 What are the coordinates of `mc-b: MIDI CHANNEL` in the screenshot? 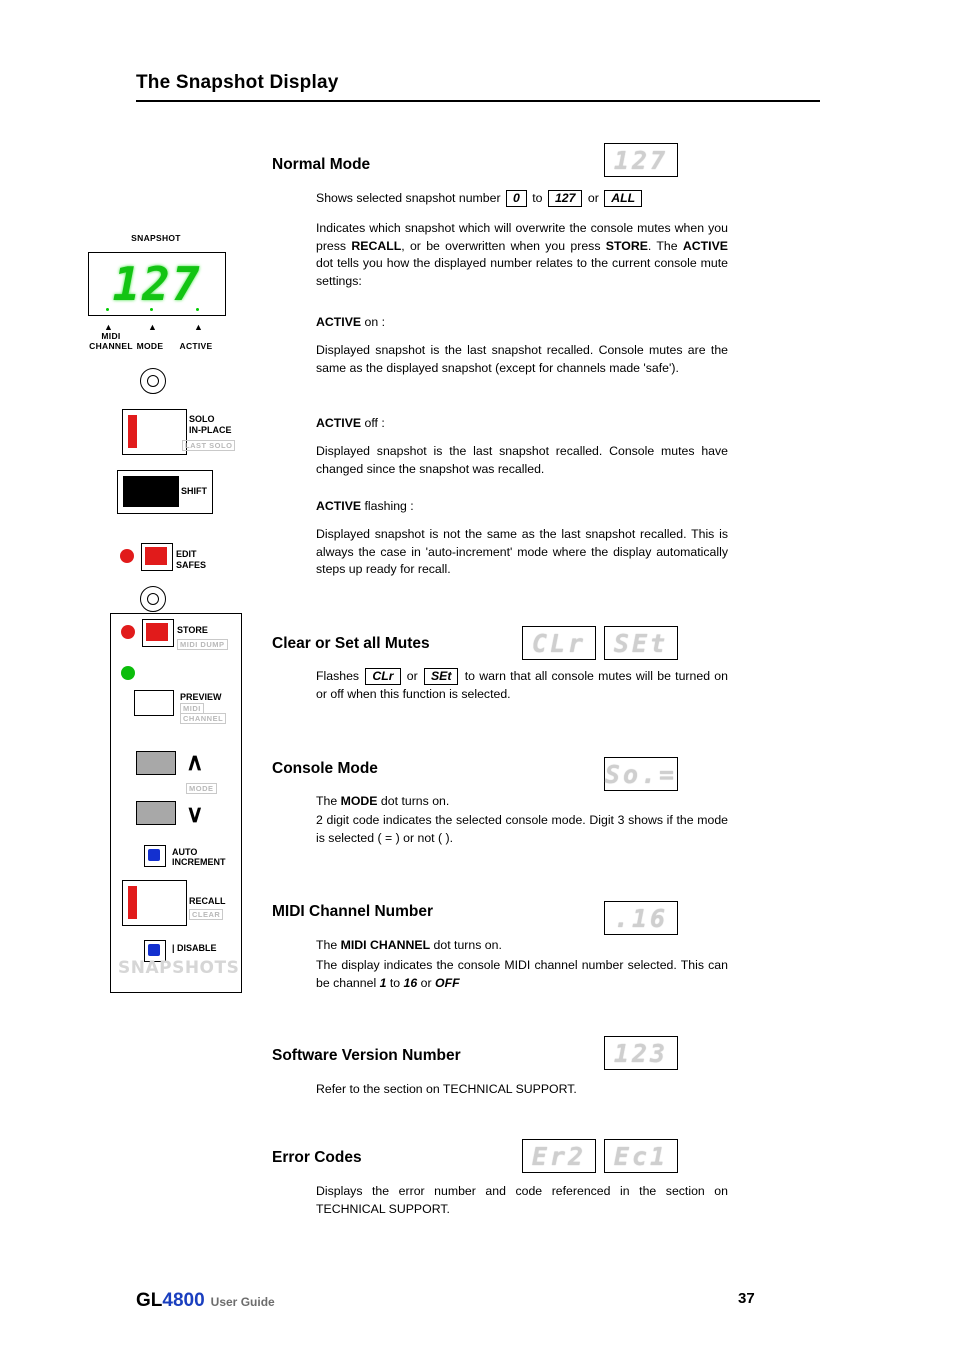 It's located at (385, 945).